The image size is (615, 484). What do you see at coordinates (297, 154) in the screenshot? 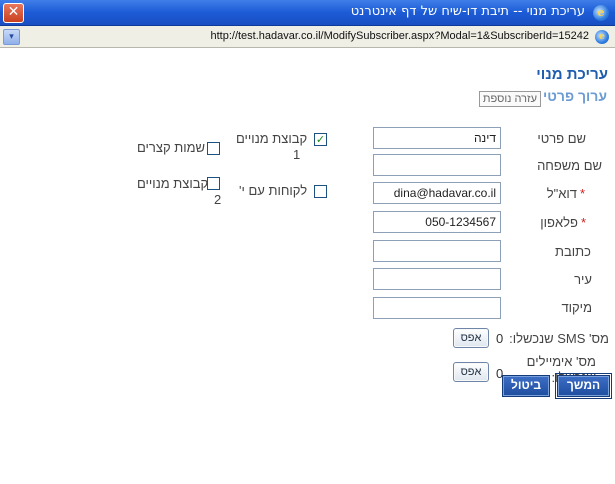
I see `group-label-1-suffix: 1` at bounding box center [297, 154].